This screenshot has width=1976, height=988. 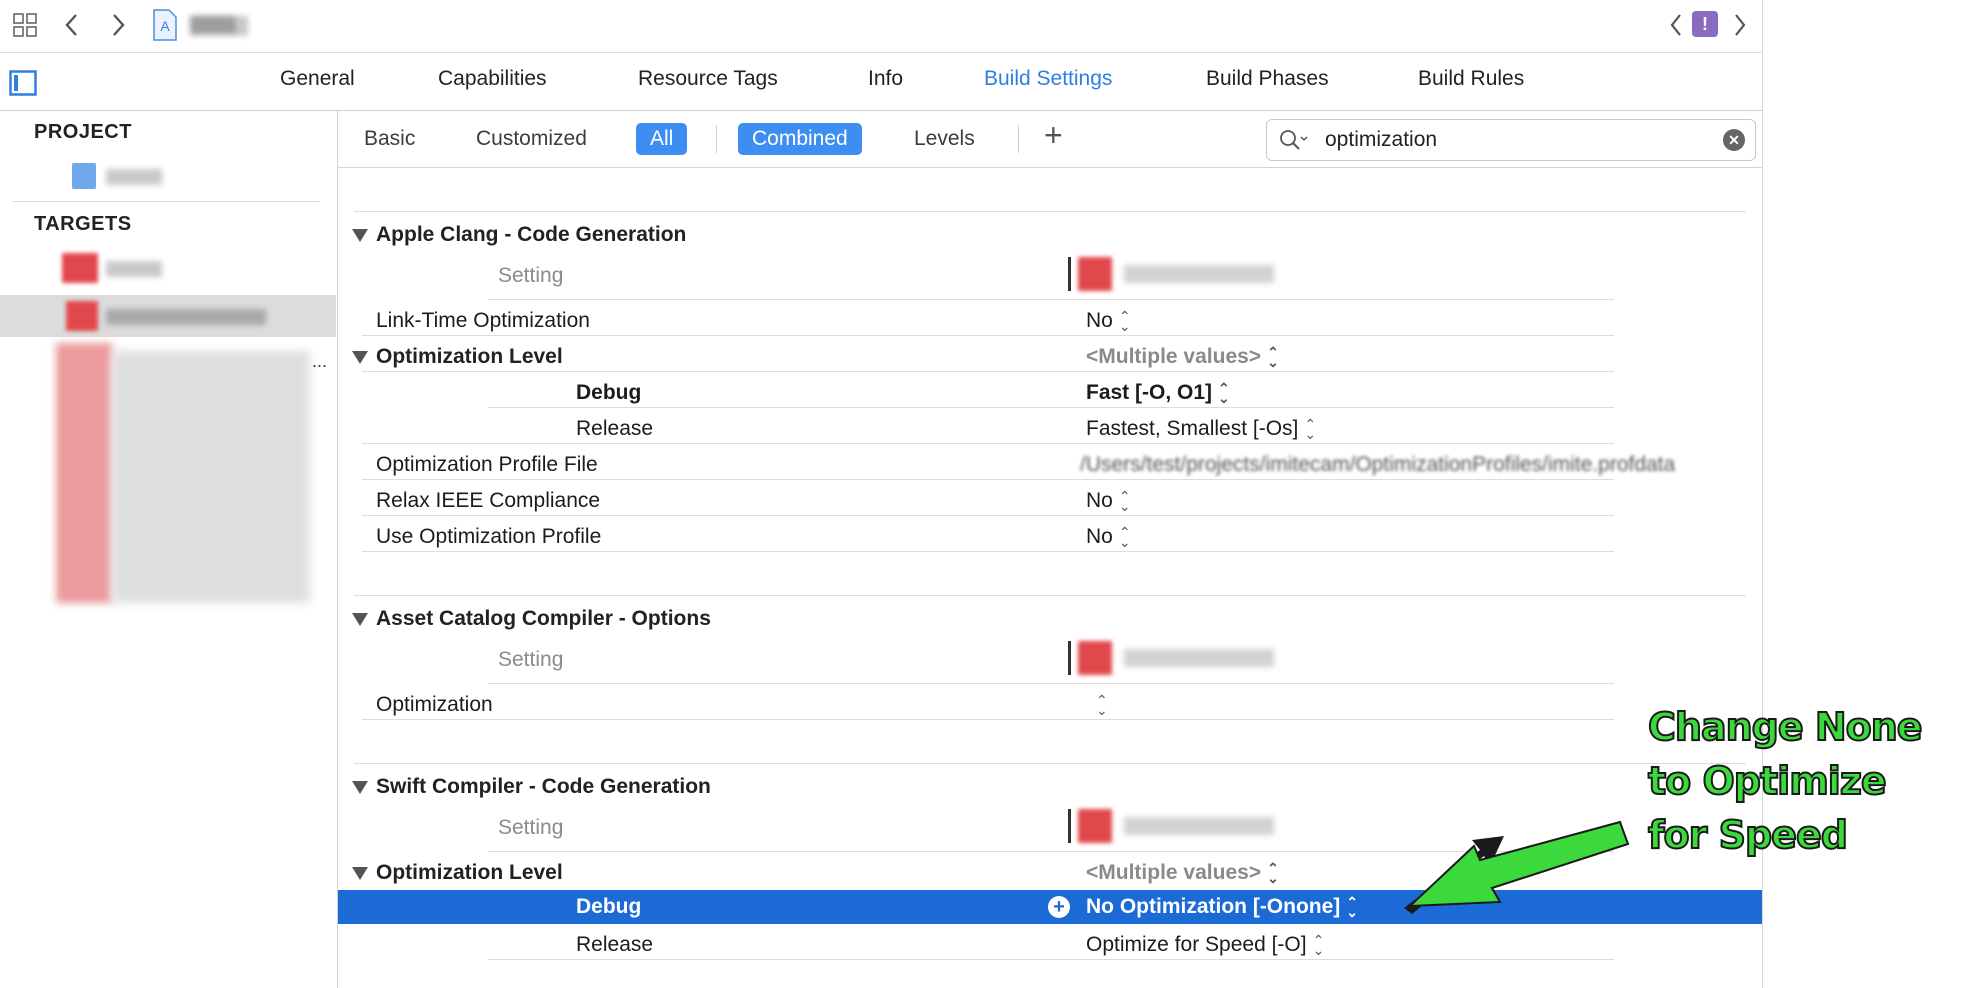 What do you see at coordinates (1053, 135) in the screenshot?
I see `add-setting-button: +` at bounding box center [1053, 135].